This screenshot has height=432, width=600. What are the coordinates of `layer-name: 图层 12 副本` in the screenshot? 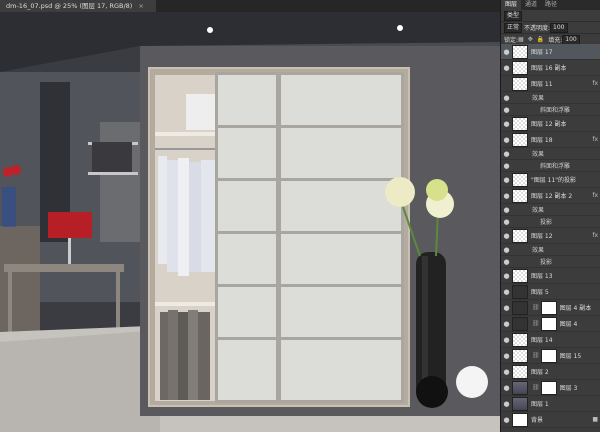 It's located at (549, 124).